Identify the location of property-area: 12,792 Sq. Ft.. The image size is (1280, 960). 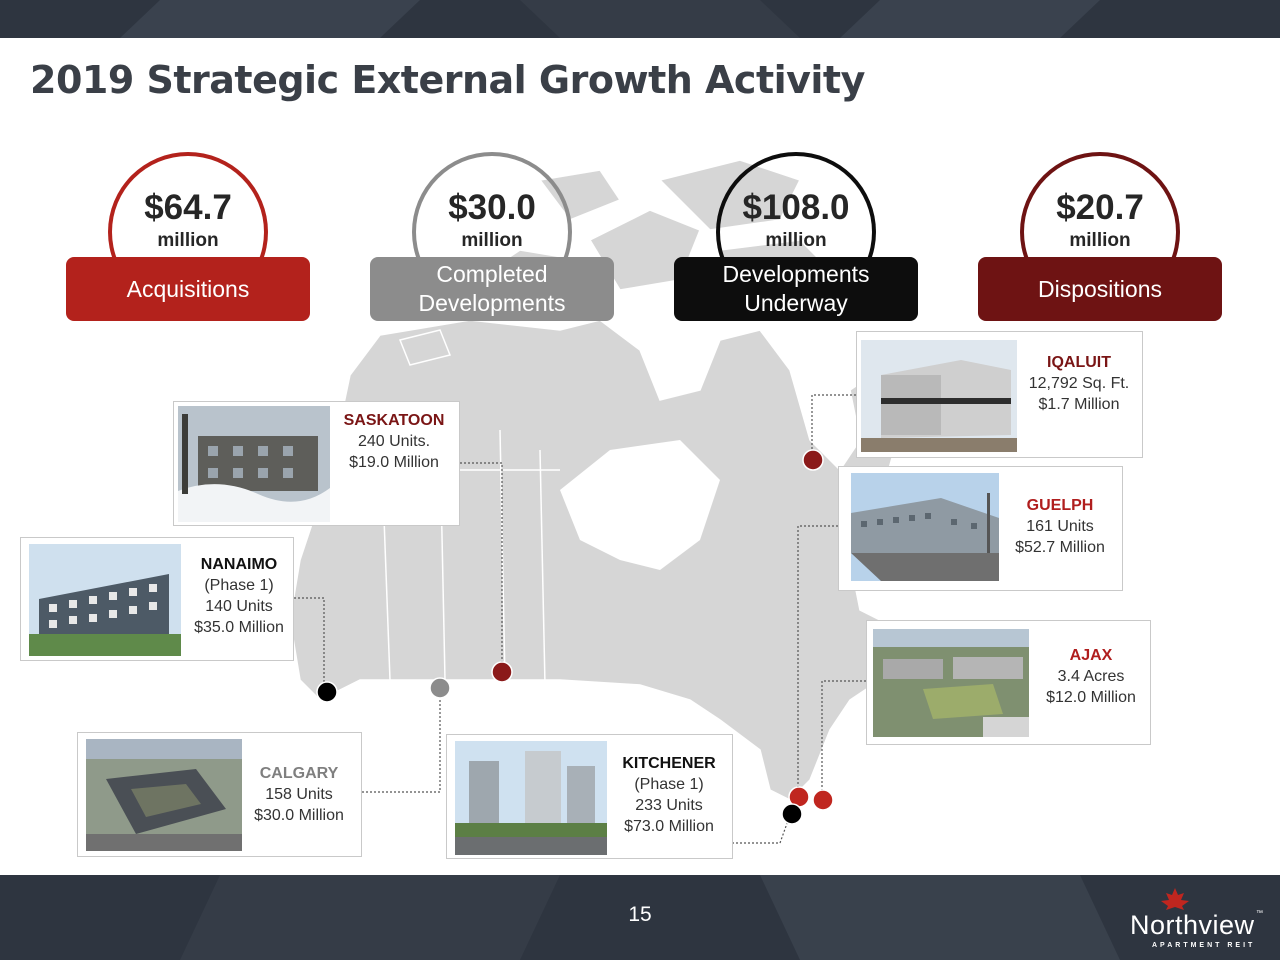
(1079, 383).